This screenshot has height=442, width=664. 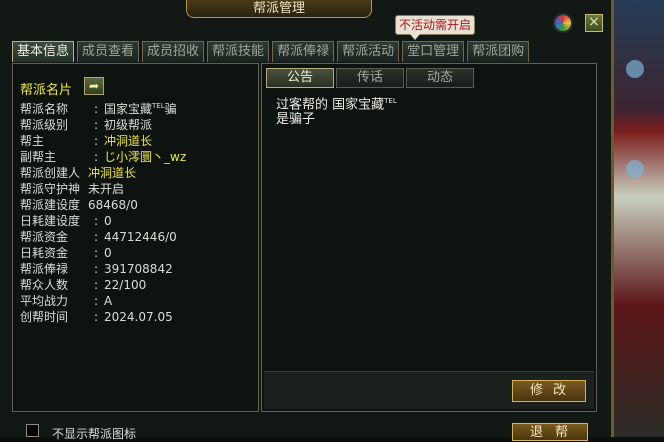 I want to click on info-row-founder: 帮派创建人 冲洞道长, so click(x=78, y=173).